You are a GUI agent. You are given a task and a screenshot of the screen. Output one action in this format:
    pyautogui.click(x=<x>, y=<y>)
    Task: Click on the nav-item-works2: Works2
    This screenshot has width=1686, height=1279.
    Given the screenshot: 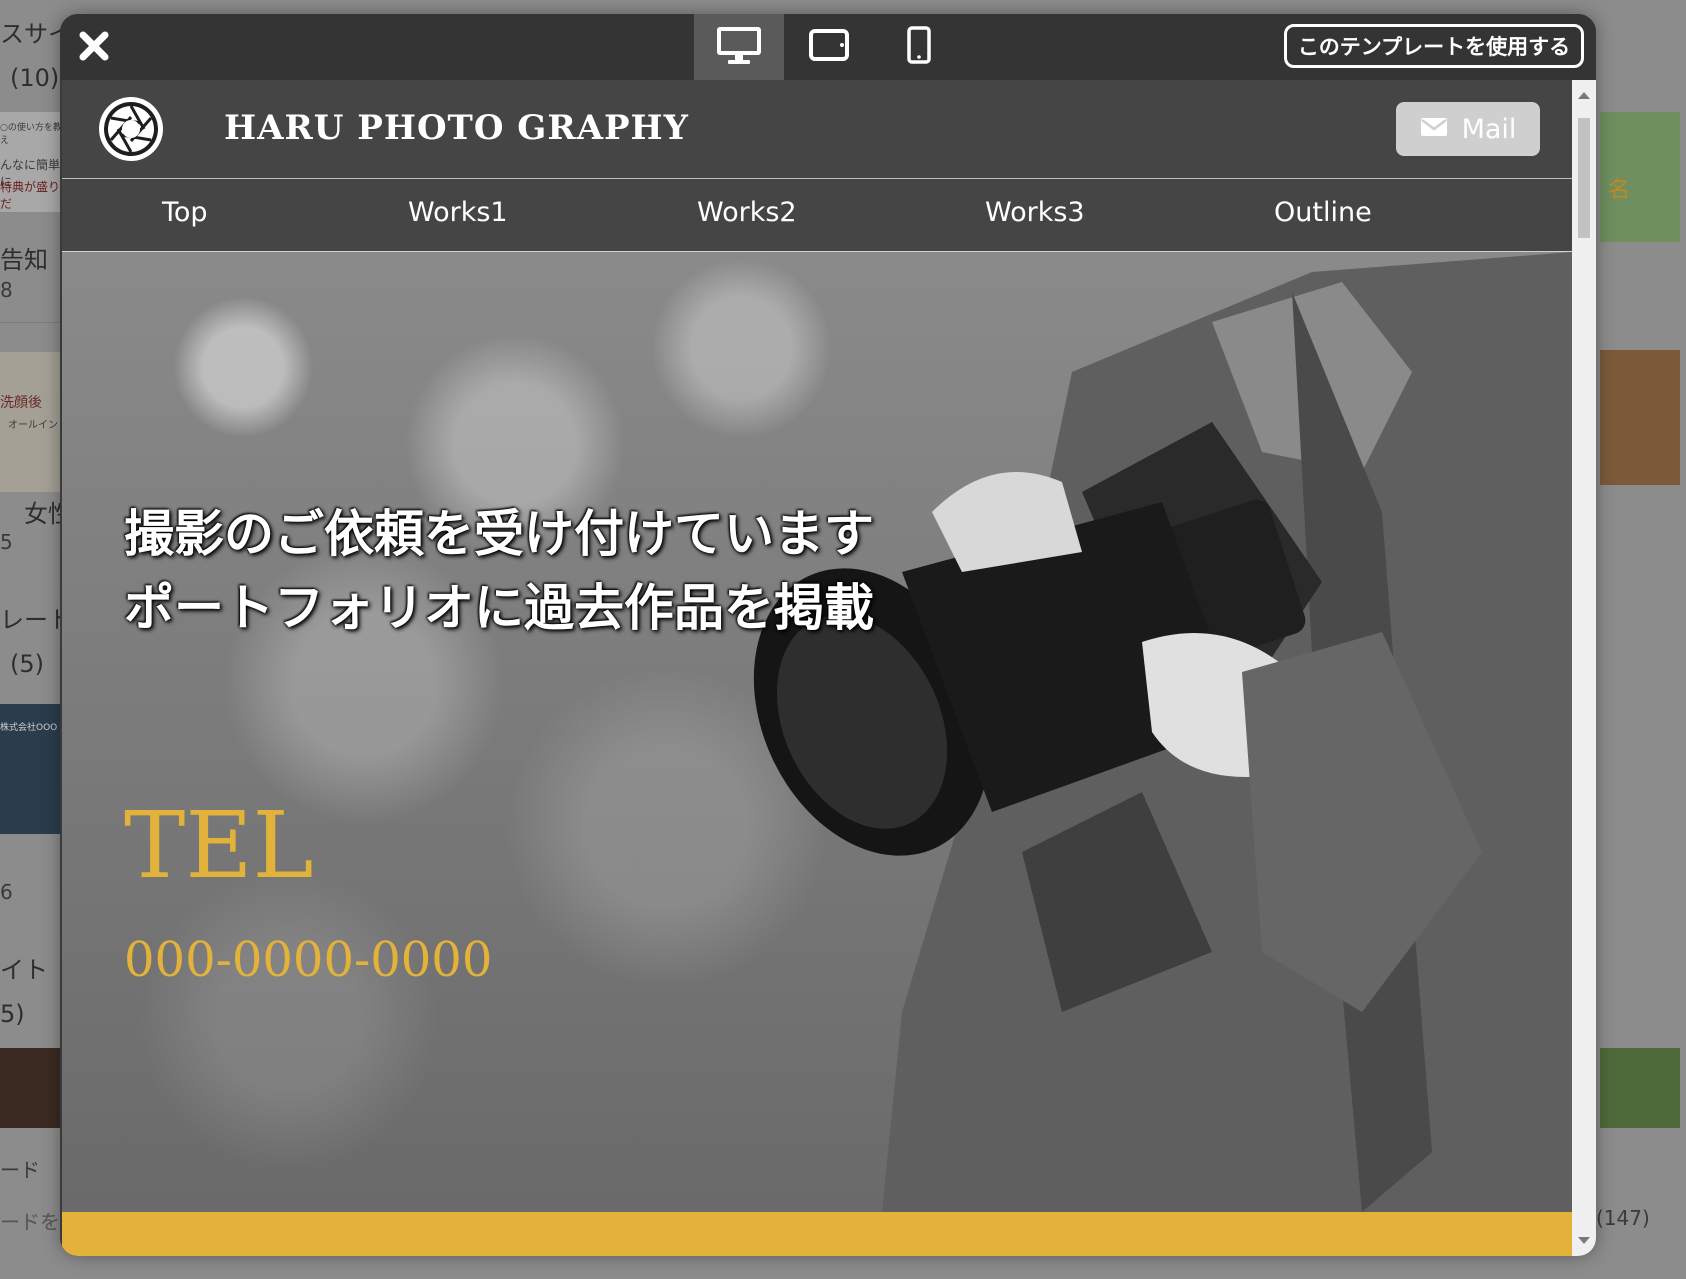 What is the action you would take?
    pyautogui.click(x=747, y=212)
    